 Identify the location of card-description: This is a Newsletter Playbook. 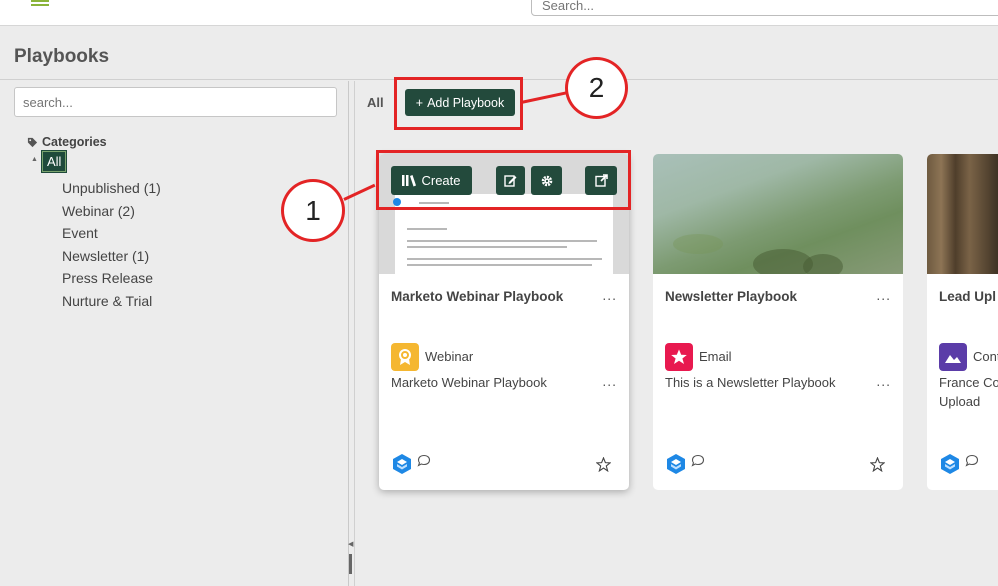
(750, 382).